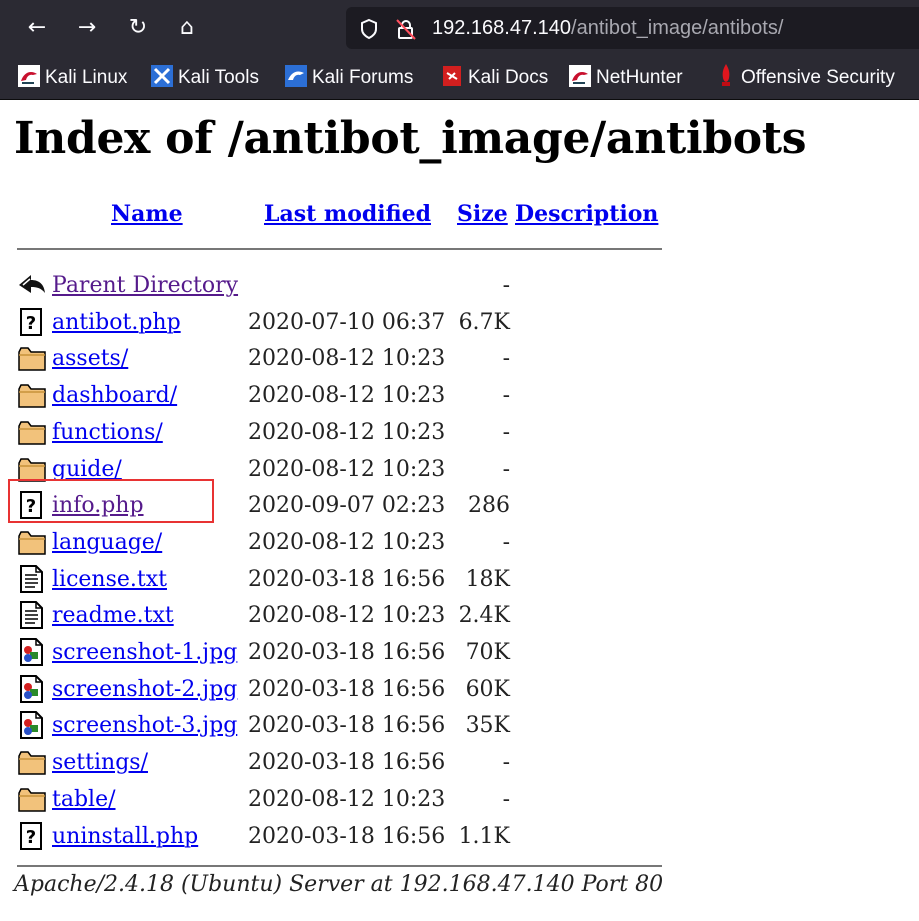 This screenshot has width=919, height=921. I want to click on table-row: screenshot-1.jpg 2020-03-18 16:56 70K, so click(350, 652).